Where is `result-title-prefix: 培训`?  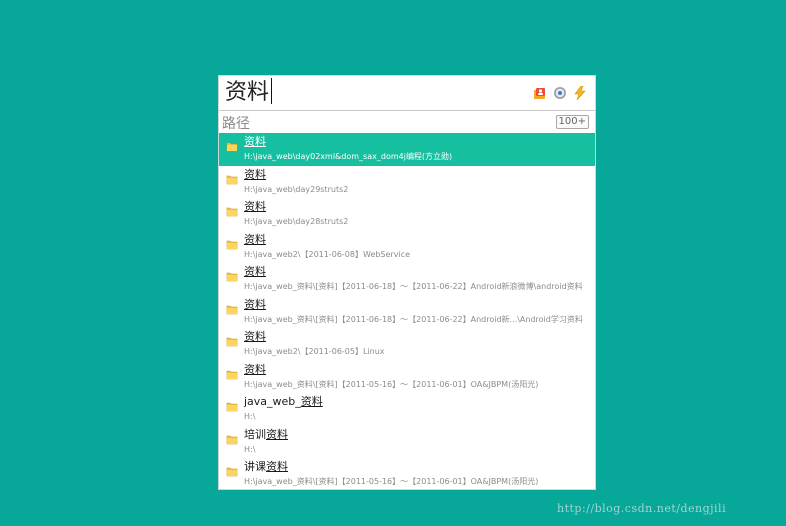 result-title-prefix: 培训 is located at coordinates (255, 434).